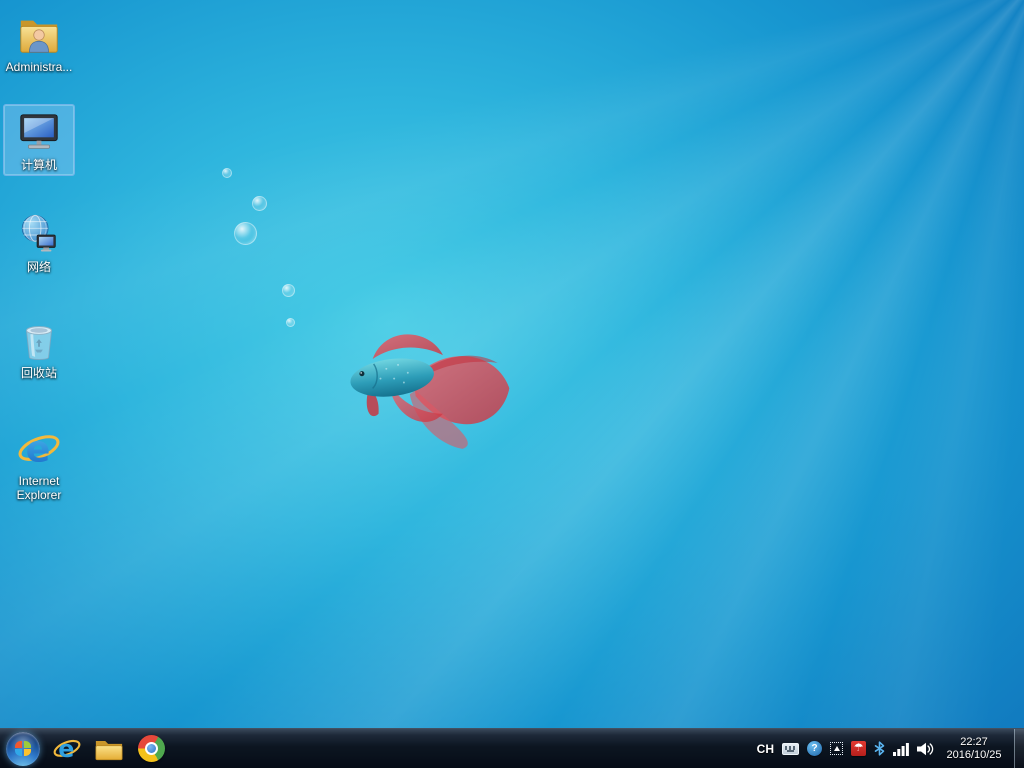 The image size is (1024, 768). What do you see at coordinates (814, 748) in the screenshot?
I see `help-icon: ?` at bounding box center [814, 748].